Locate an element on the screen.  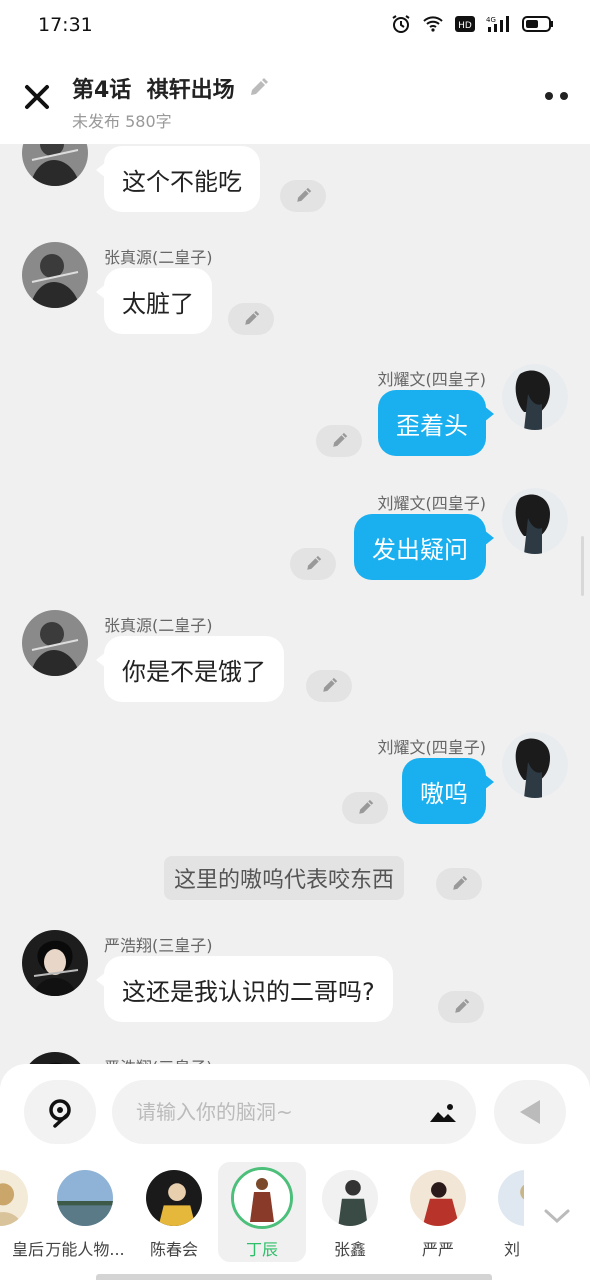
message-bubble: 太脏了 is located at coordinates (154, 301).